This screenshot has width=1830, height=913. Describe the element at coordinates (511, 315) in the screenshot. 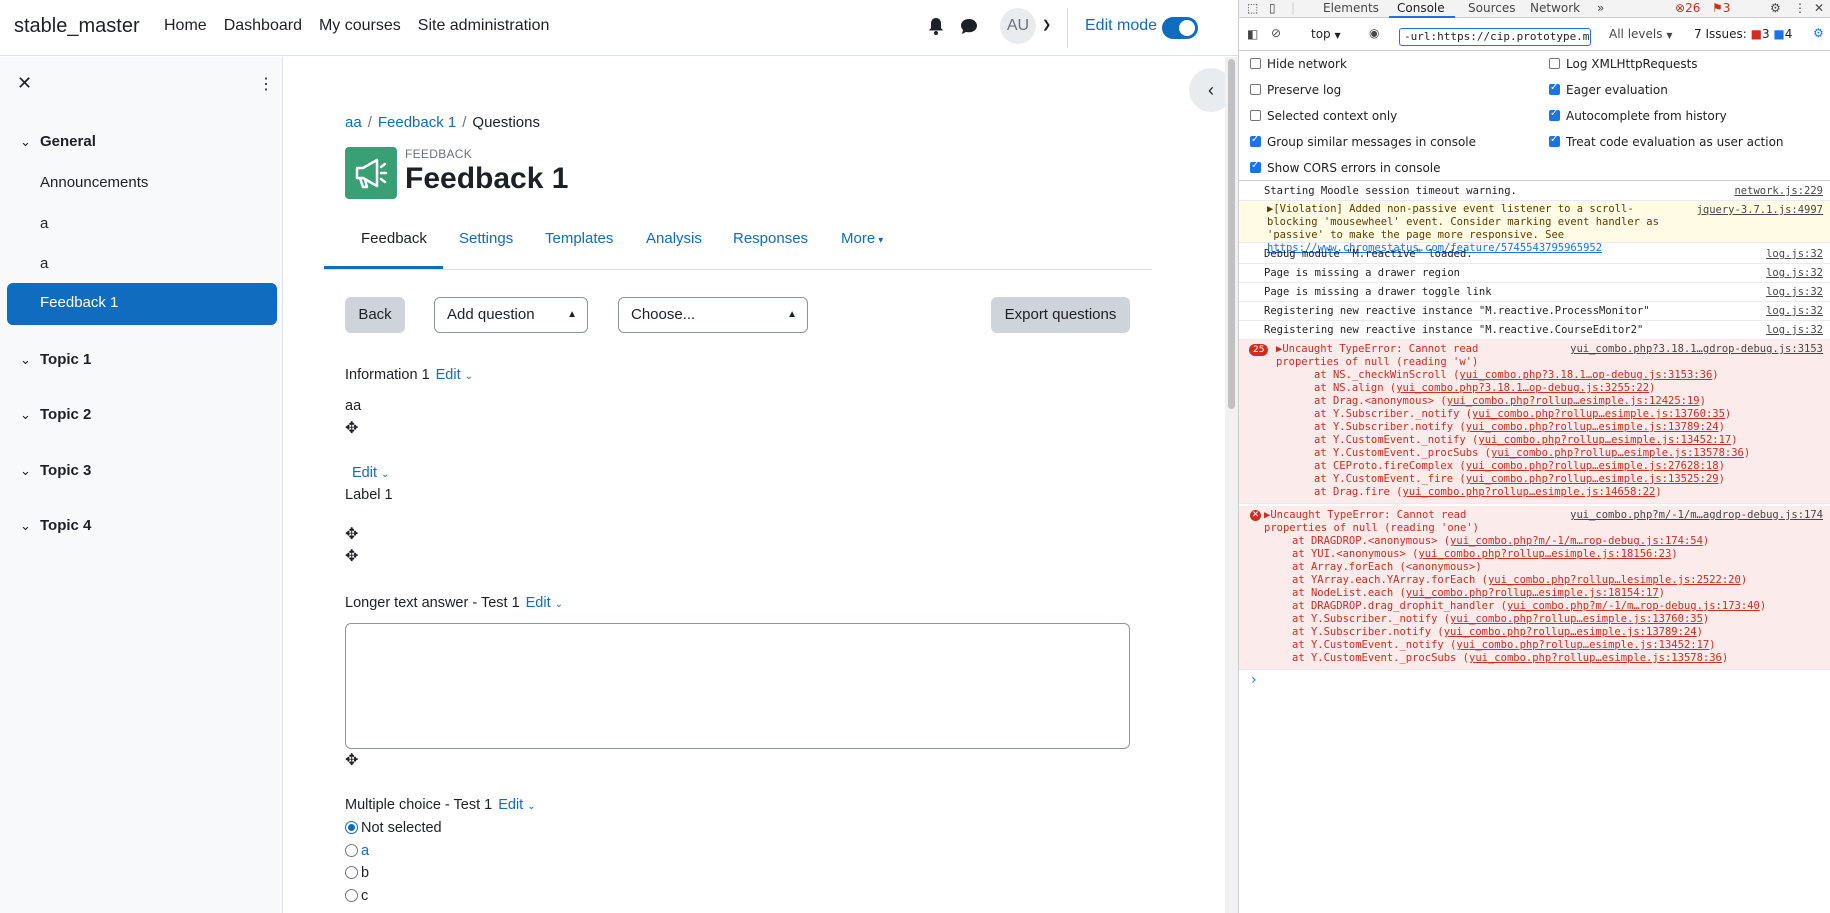

I see `add-question-select: Add question ▲` at that location.